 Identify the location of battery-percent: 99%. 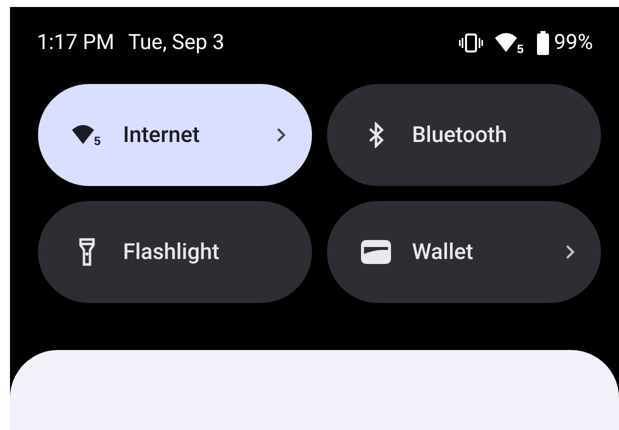
(573, 43).